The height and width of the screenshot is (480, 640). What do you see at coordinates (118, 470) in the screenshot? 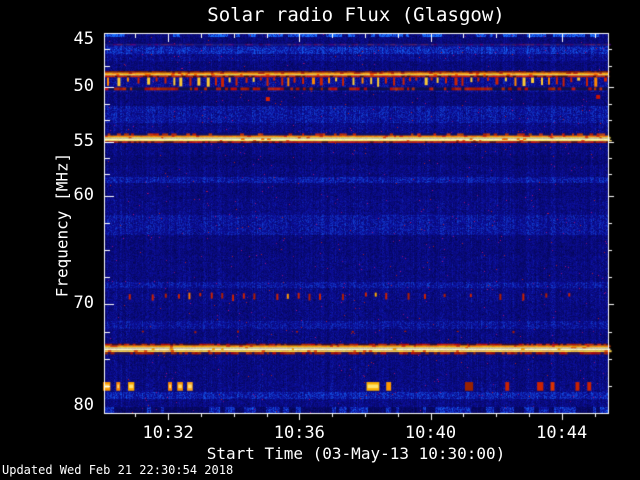
I see `updated-timestamp: Updated Wed Feb 21 22:30:54 2018` at bounding box center [118, 470].